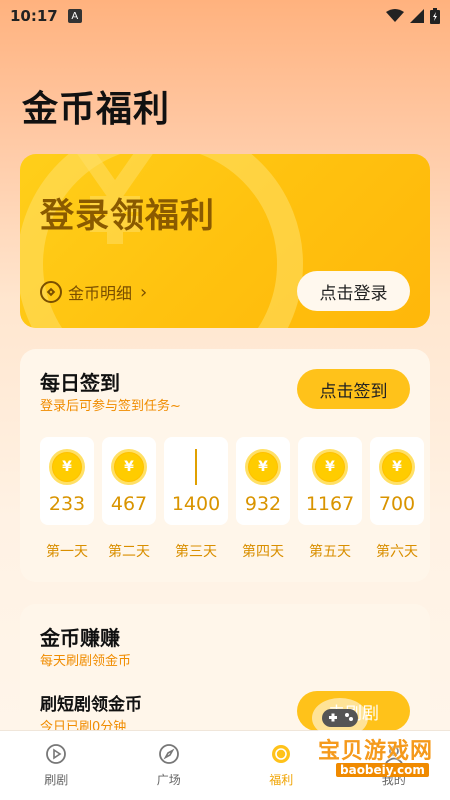 This screenshot has height=800, width=450. What do you see at coordinates (417, 16) in the screenshot?
I see `signal-icon` at bounding box center [417, 16].